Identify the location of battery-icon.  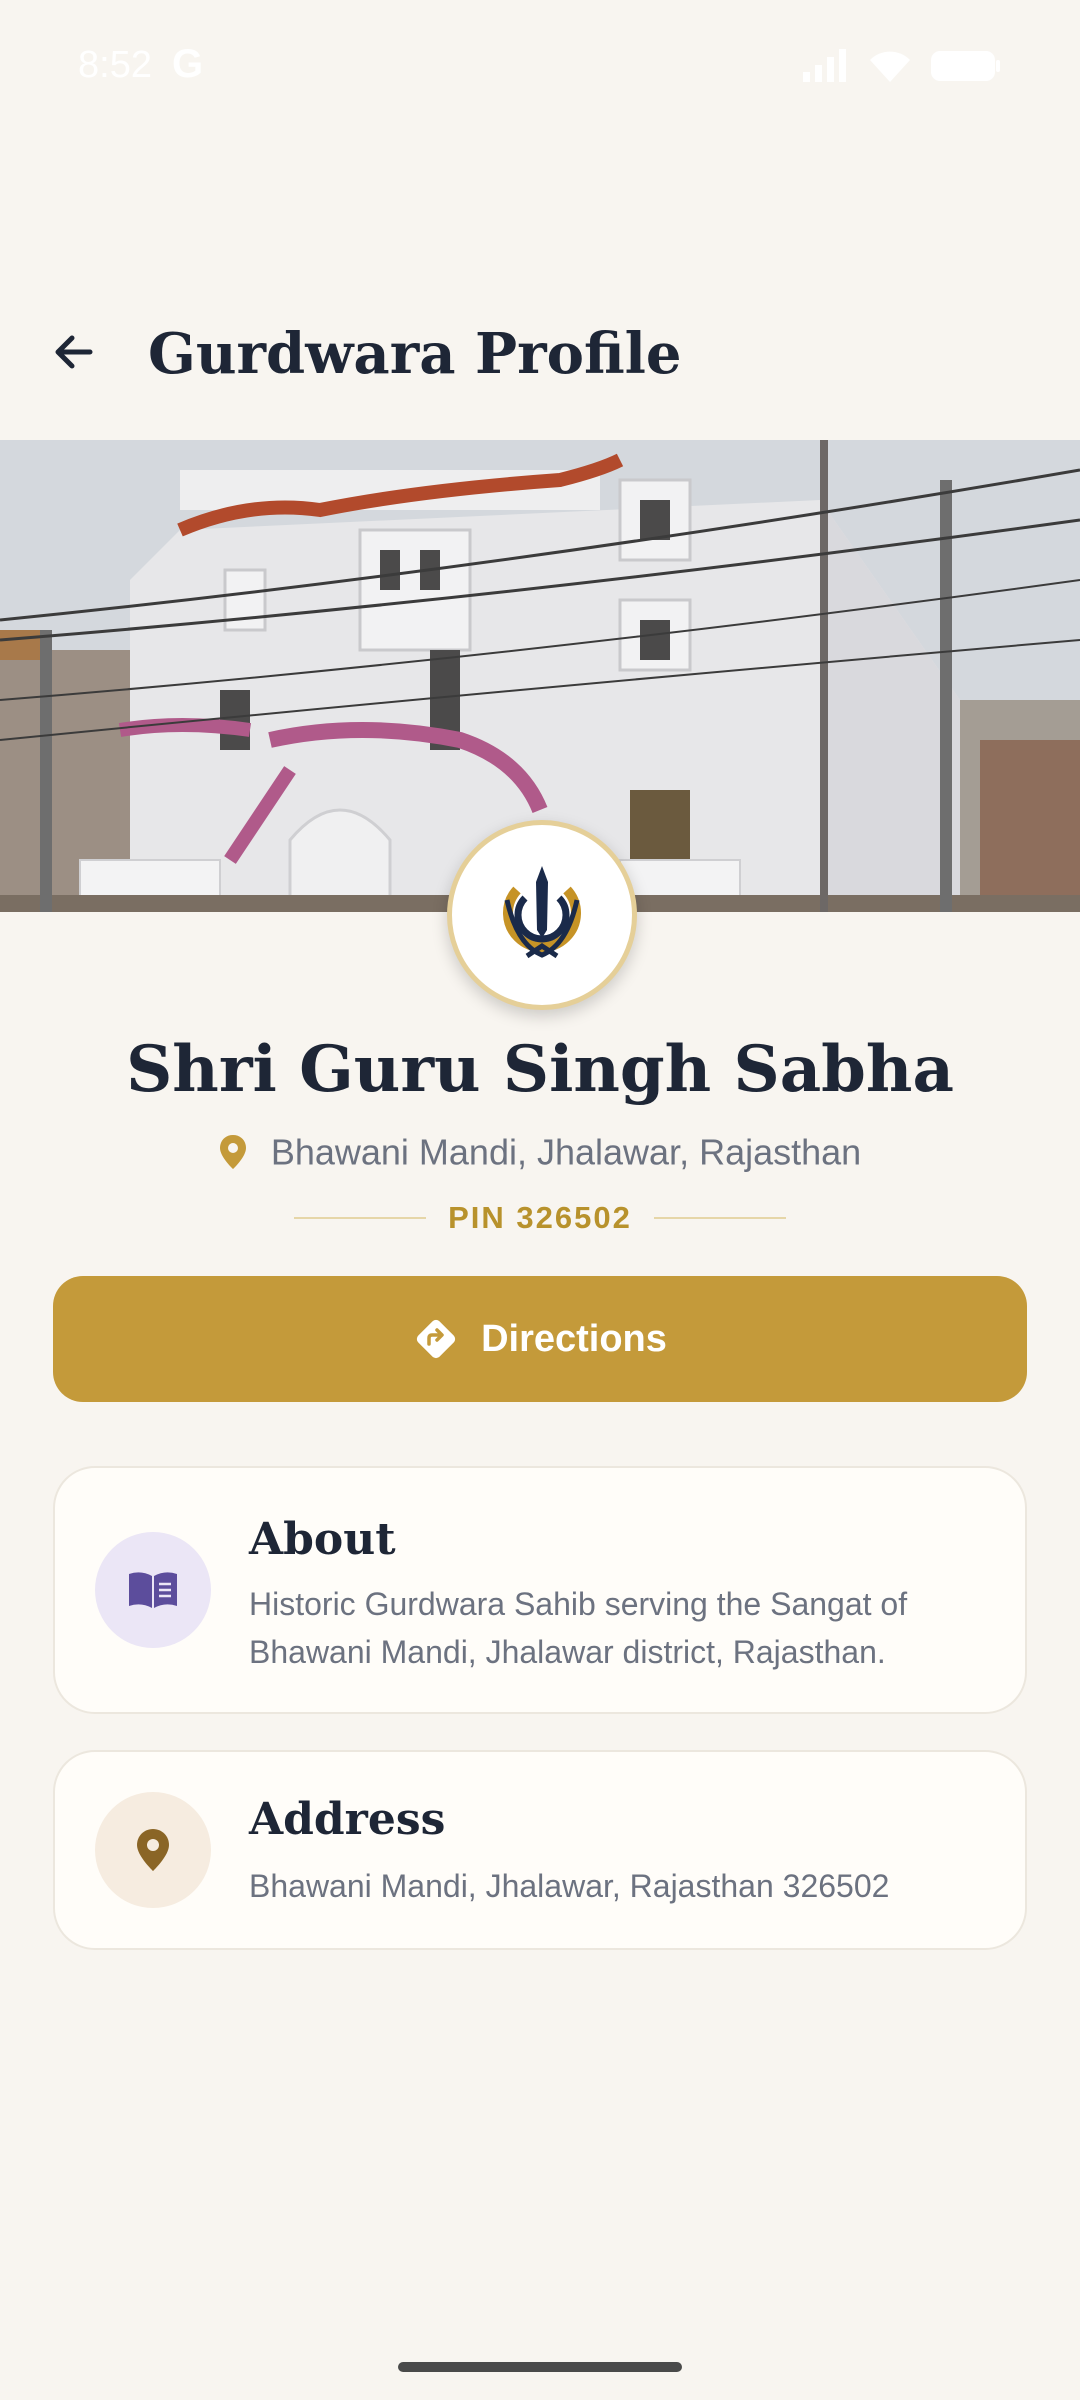
(965, 66).